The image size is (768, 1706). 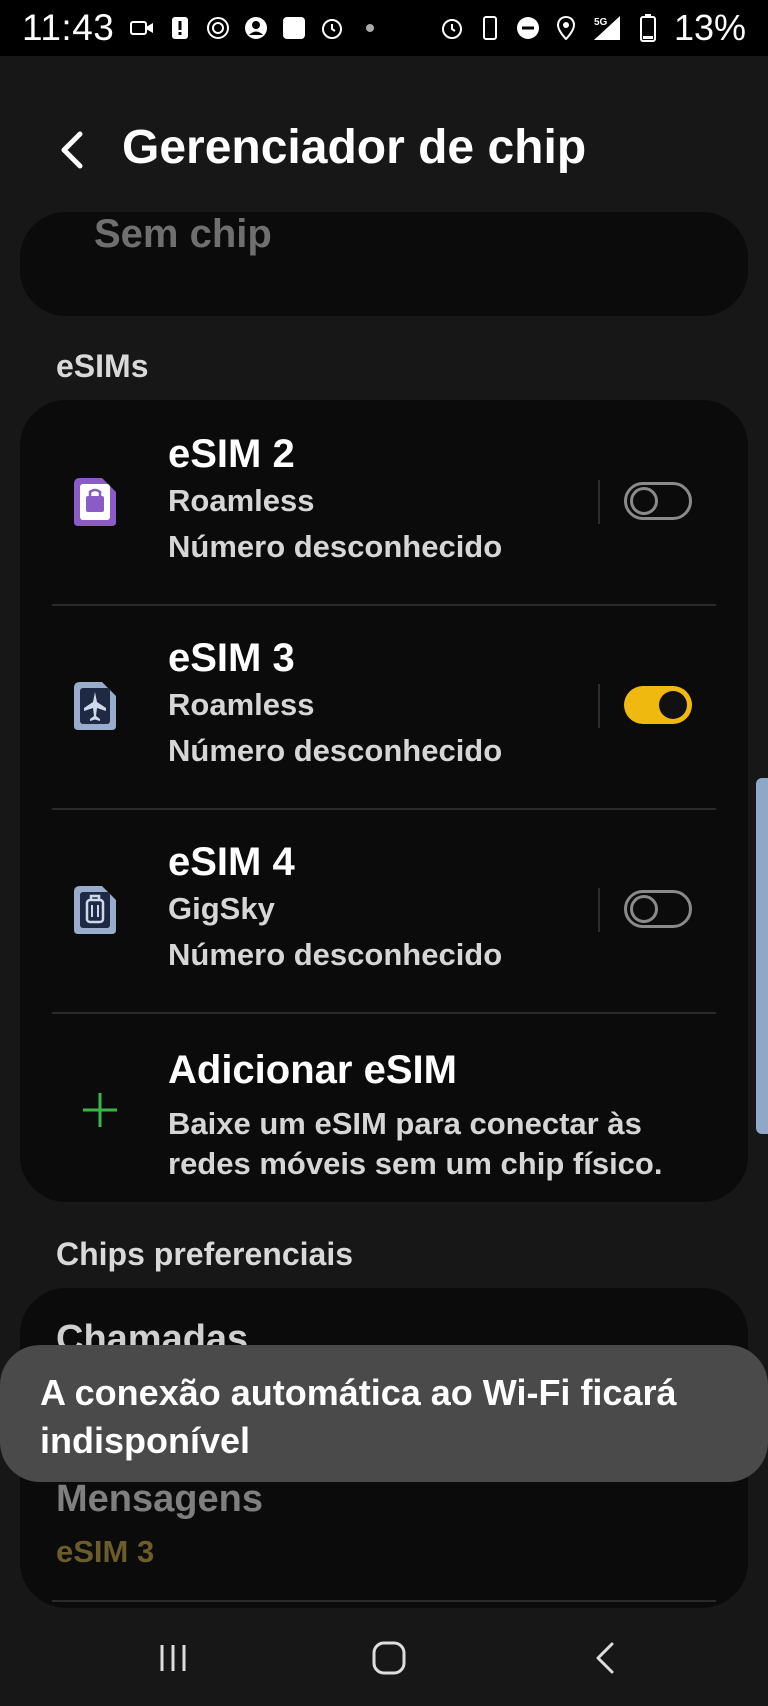 I want to click on esim-row: eSIM 3 Roamless Número desconhecido, so click(x=384, y=706).